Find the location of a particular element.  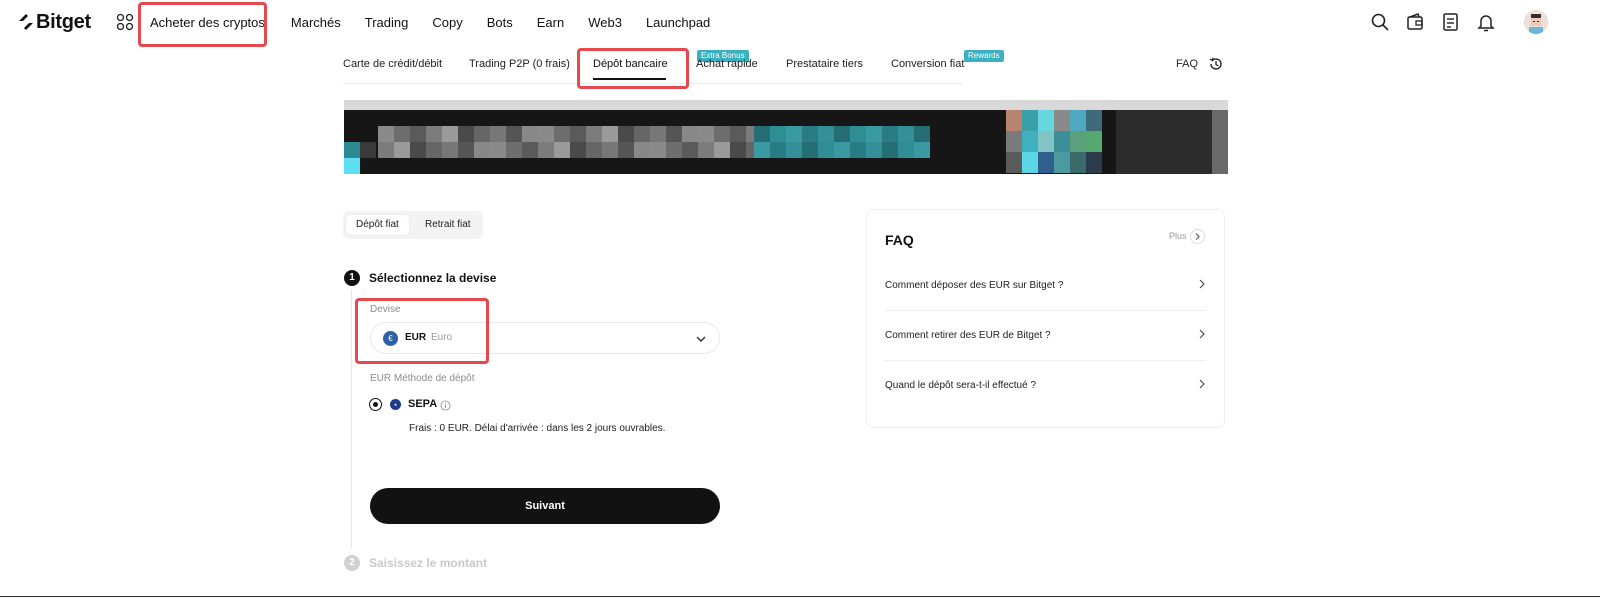

promo-banner is located at coordinates (786, 137).